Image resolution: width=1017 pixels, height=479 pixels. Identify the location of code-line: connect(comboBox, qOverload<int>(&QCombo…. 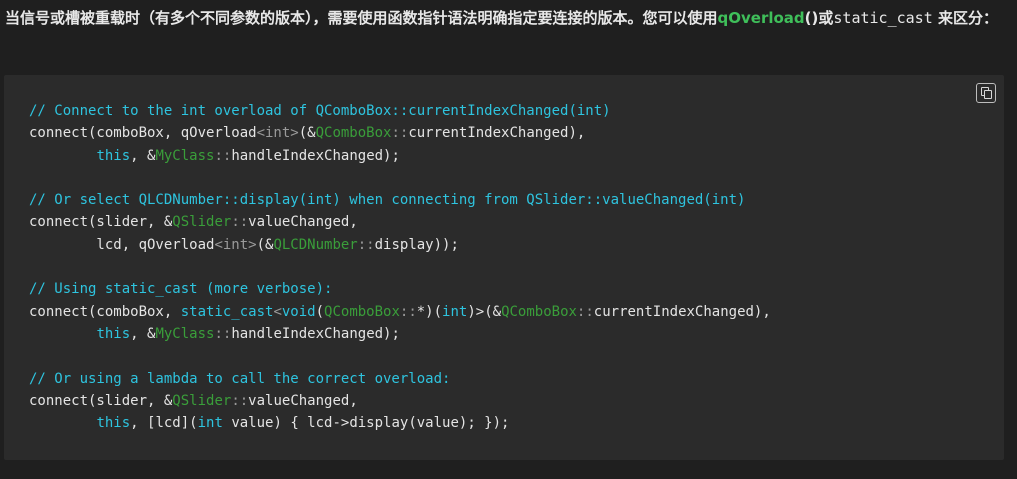
(400, 133).